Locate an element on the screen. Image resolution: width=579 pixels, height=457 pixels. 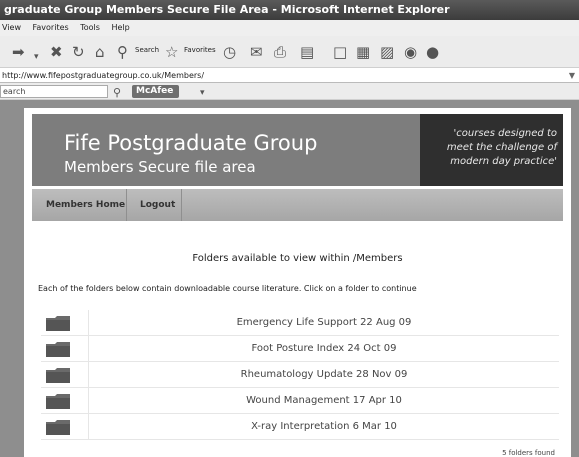
menu-view: View is located at coordinates (11, 27).